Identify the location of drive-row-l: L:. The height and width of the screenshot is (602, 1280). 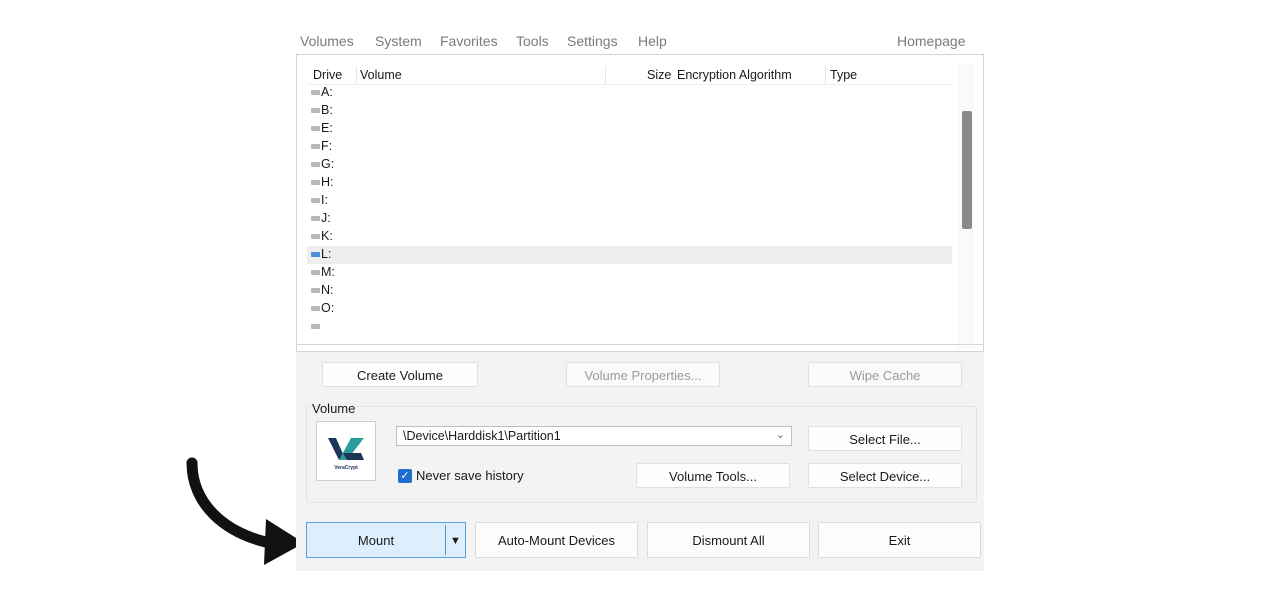
(629, 255).